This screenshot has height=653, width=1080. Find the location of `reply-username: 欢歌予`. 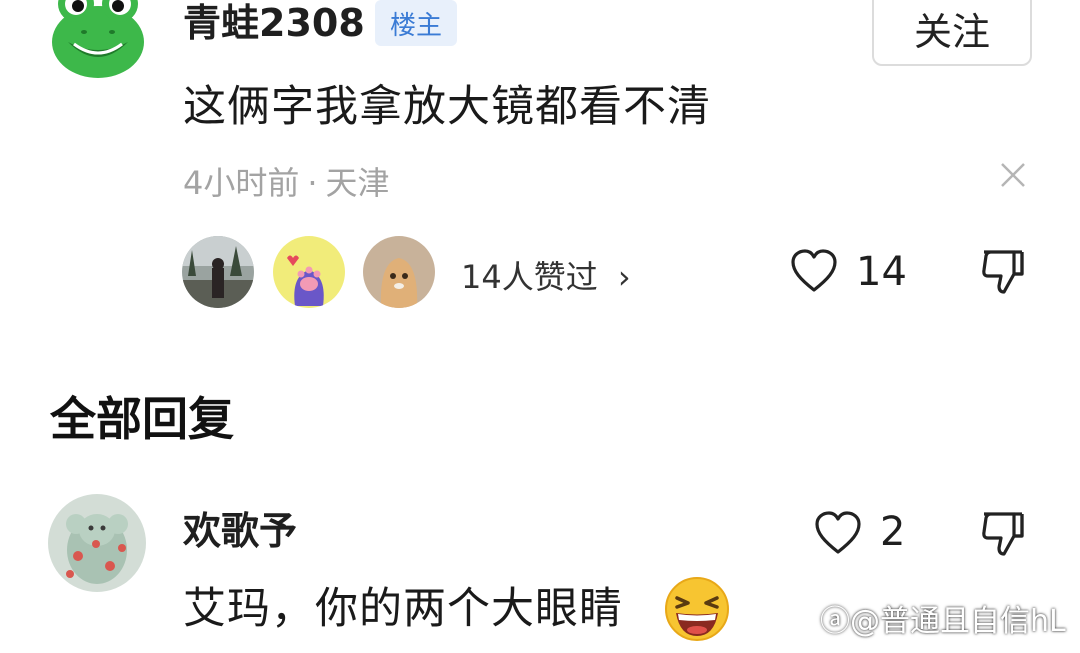

reply-username: 欢歌予 is located at coordinates (240, 531).